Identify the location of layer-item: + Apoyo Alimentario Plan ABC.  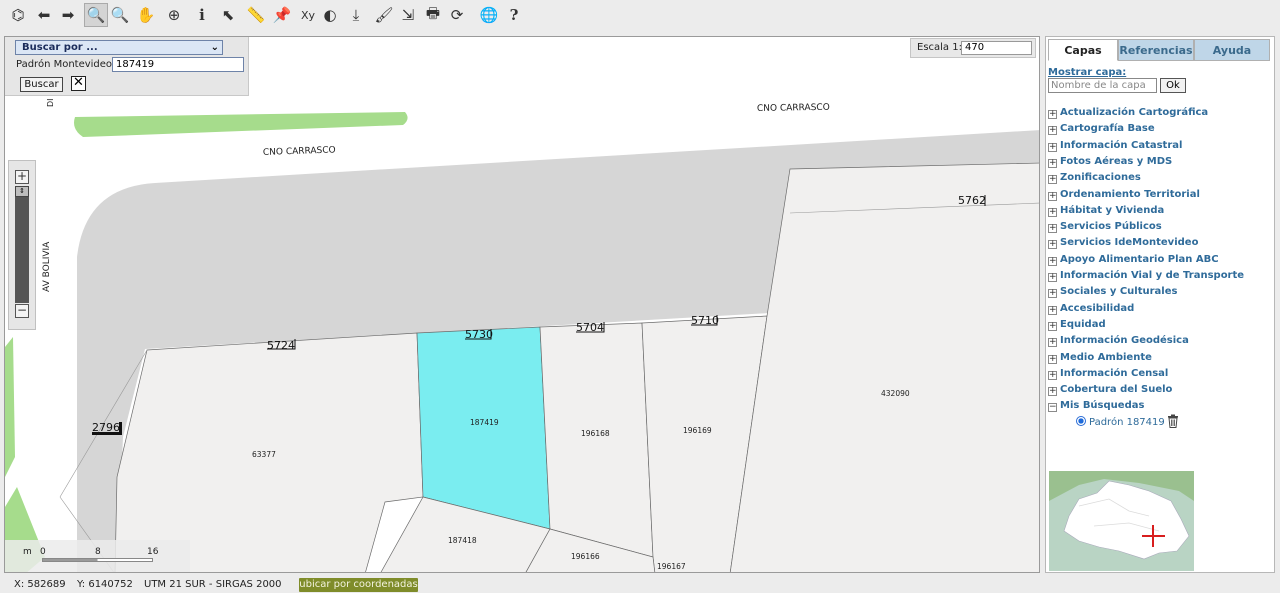
(1133, 261).